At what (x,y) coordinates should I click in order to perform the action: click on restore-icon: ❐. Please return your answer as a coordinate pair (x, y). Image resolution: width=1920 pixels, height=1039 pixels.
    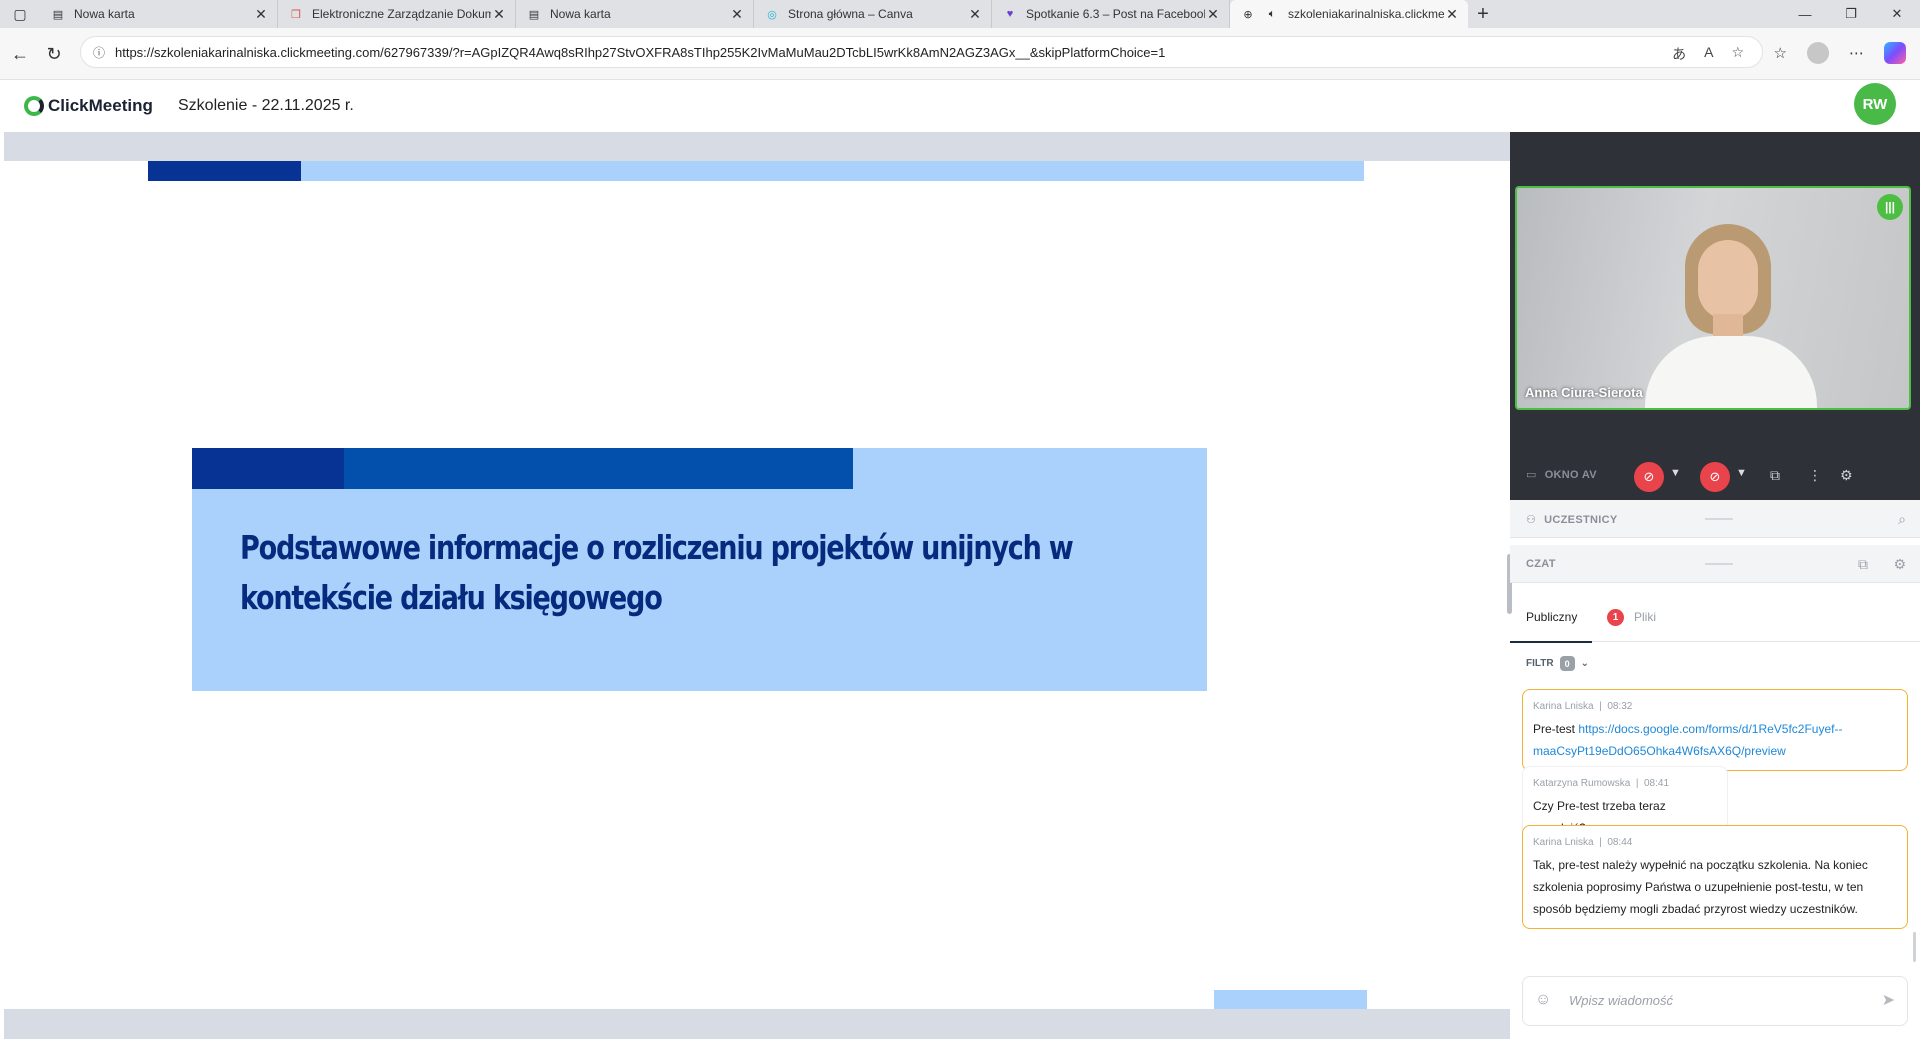
    Looking at the image, I should click on (1851, 14).